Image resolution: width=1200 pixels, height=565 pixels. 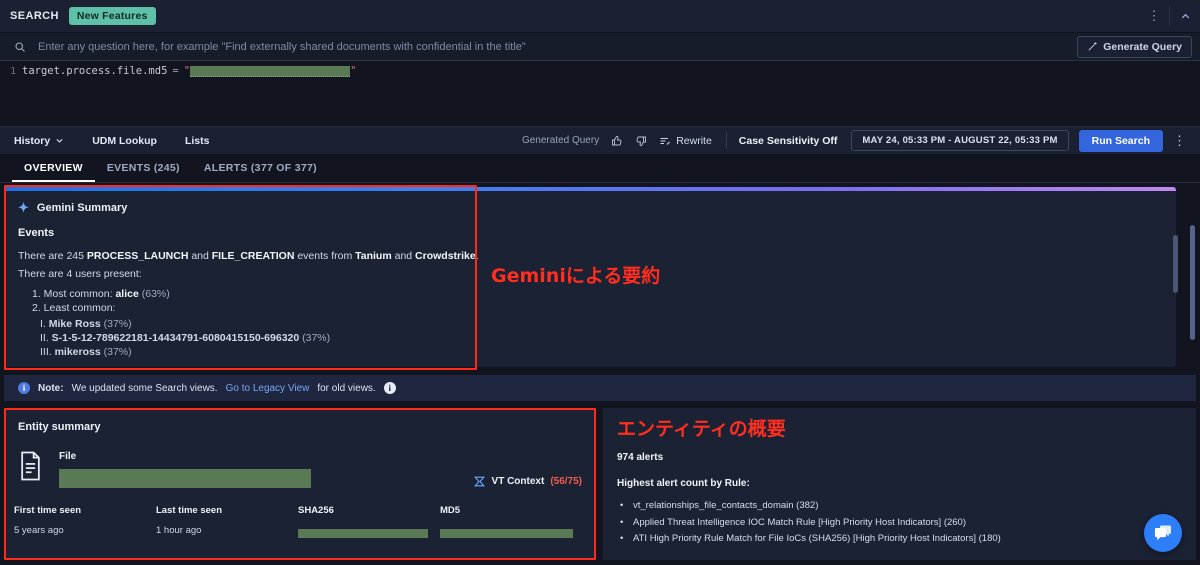 I want to click on redacted-md5-value, so click(x=506, y=534).